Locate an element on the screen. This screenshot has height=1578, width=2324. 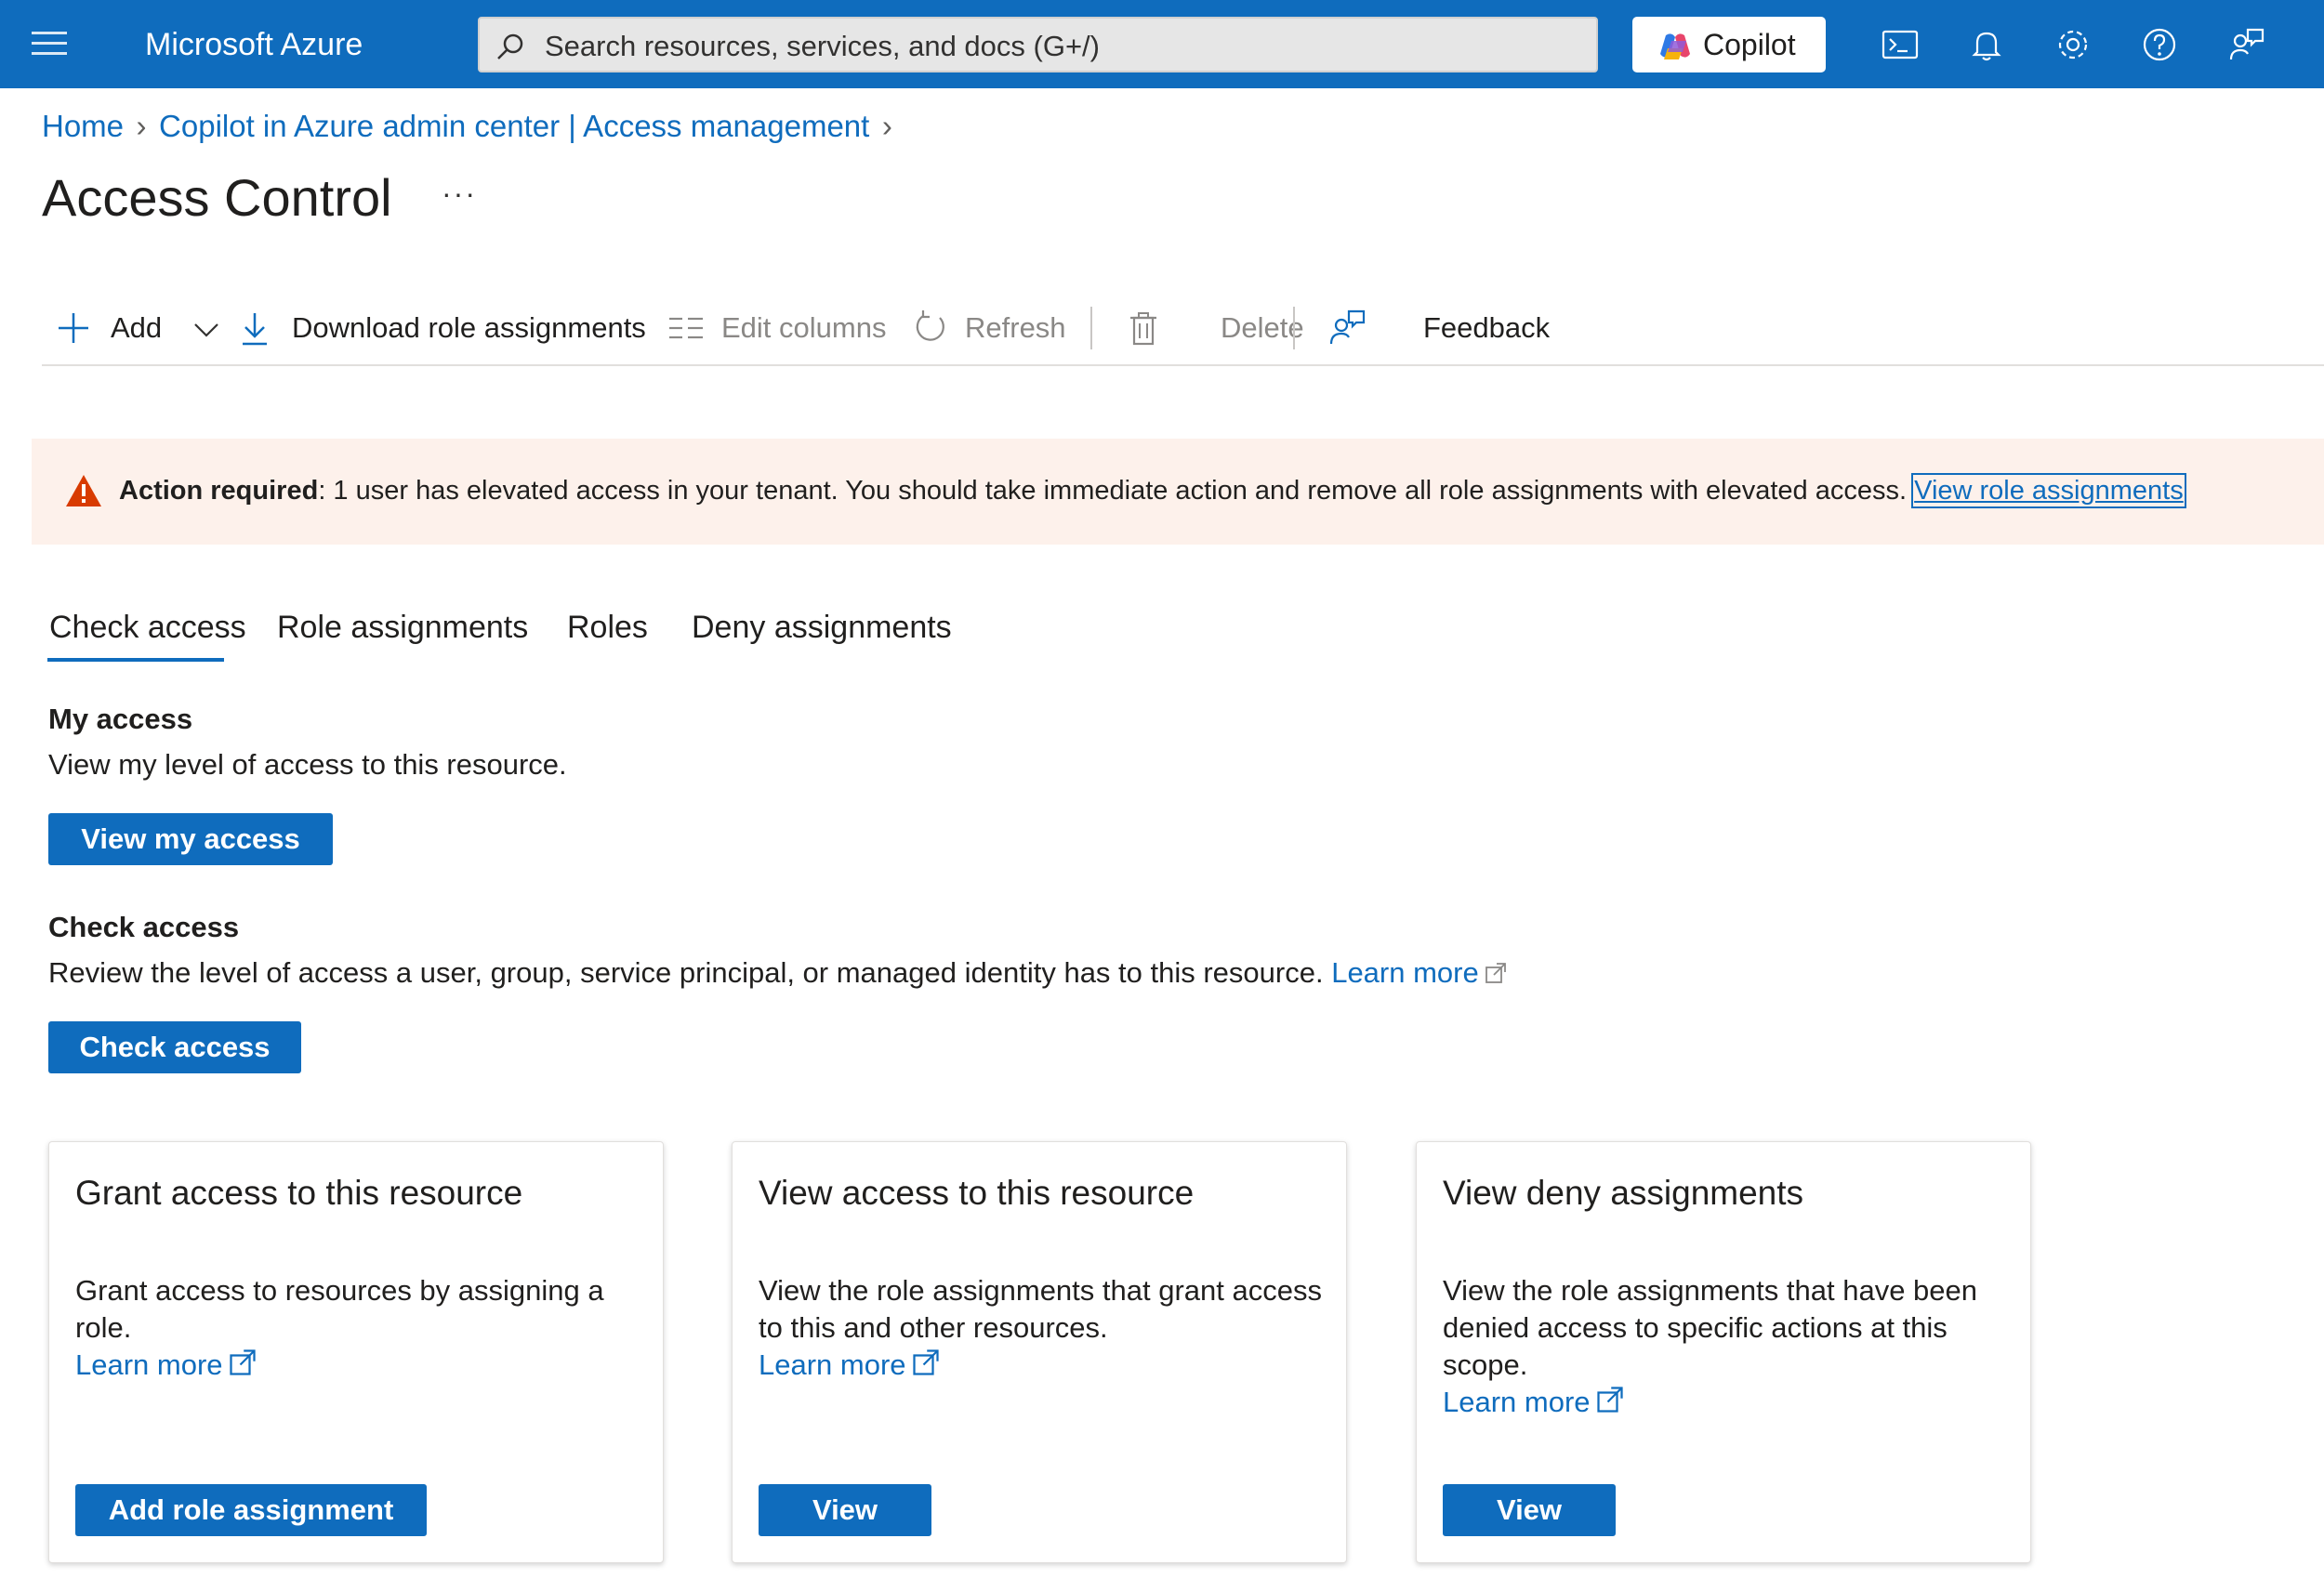
add-button: Add is located at coordinates (140, 328).